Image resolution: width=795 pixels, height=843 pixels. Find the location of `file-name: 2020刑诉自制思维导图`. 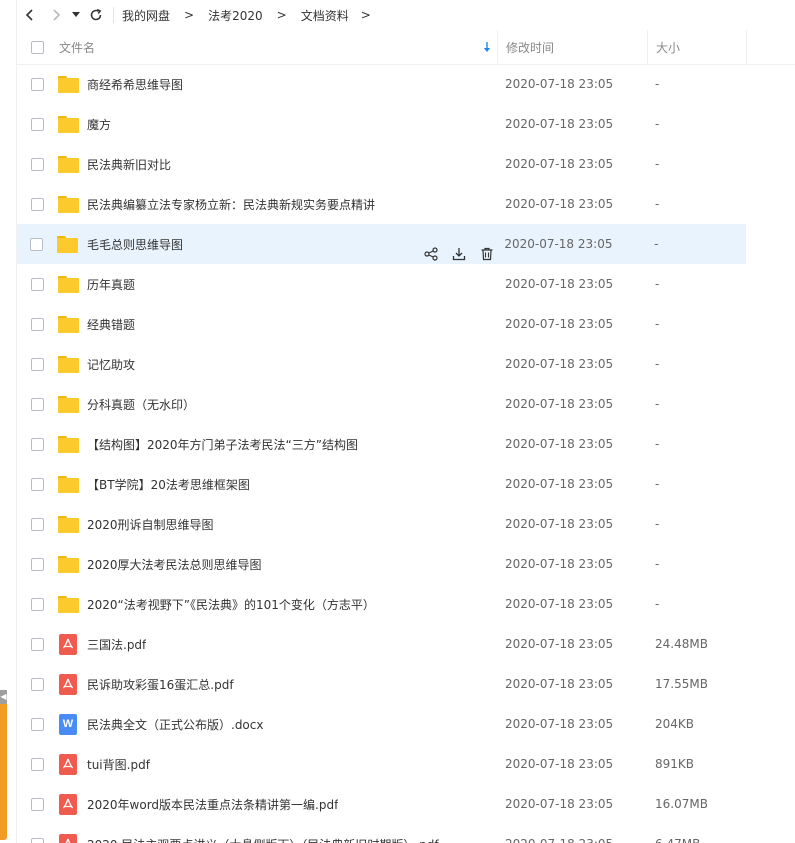

file-name: 2020刑诉自制思维导图 is located at coordinates (150, 524).